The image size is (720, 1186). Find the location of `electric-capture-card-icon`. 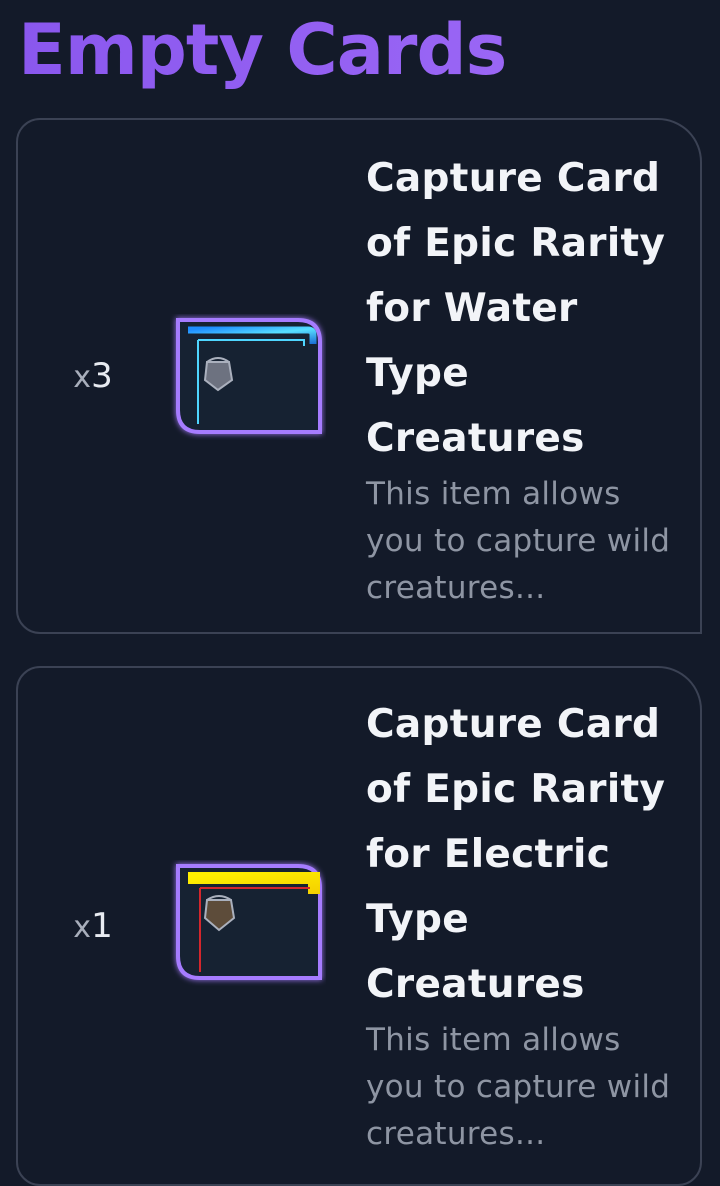

electric-capture-card-icon is located at coordinates (248, 923).